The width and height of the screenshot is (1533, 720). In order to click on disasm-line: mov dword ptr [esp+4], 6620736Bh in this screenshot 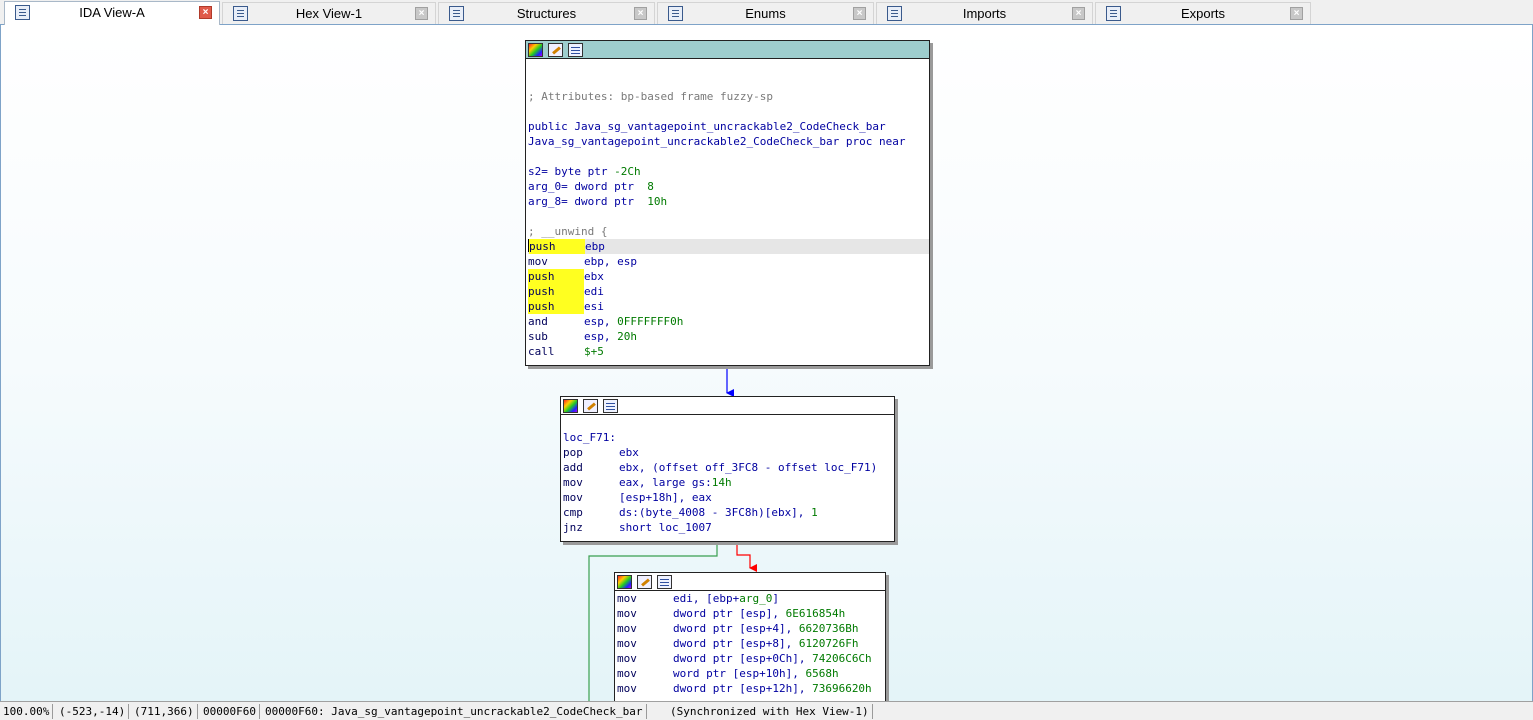, I will do `click(751, 628)`.